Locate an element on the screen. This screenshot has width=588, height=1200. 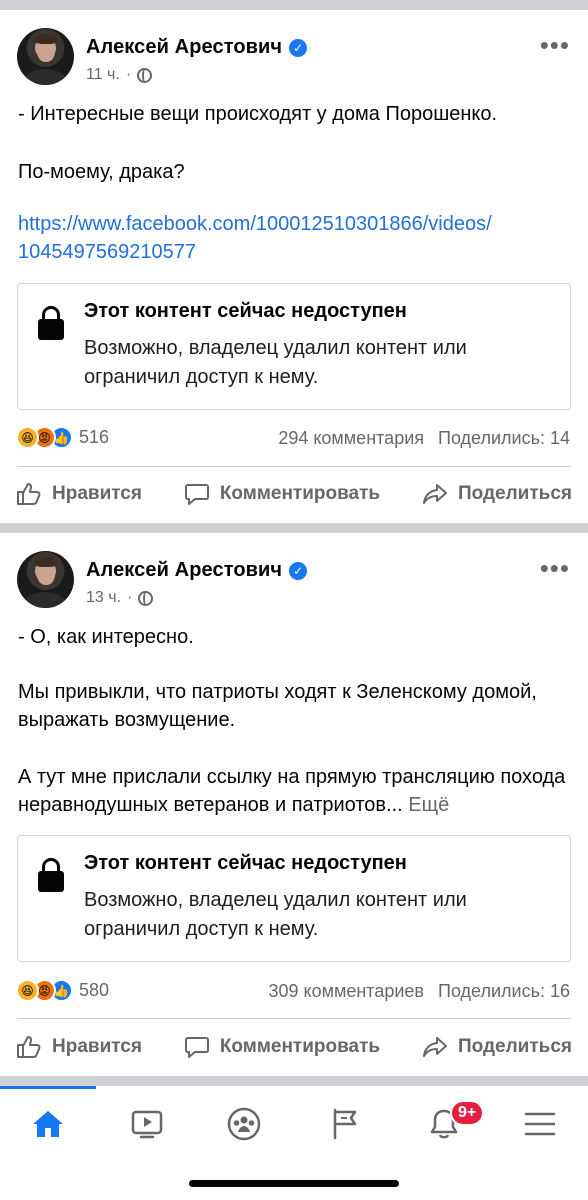
menu-icon is located at coordinates (540, 1124).